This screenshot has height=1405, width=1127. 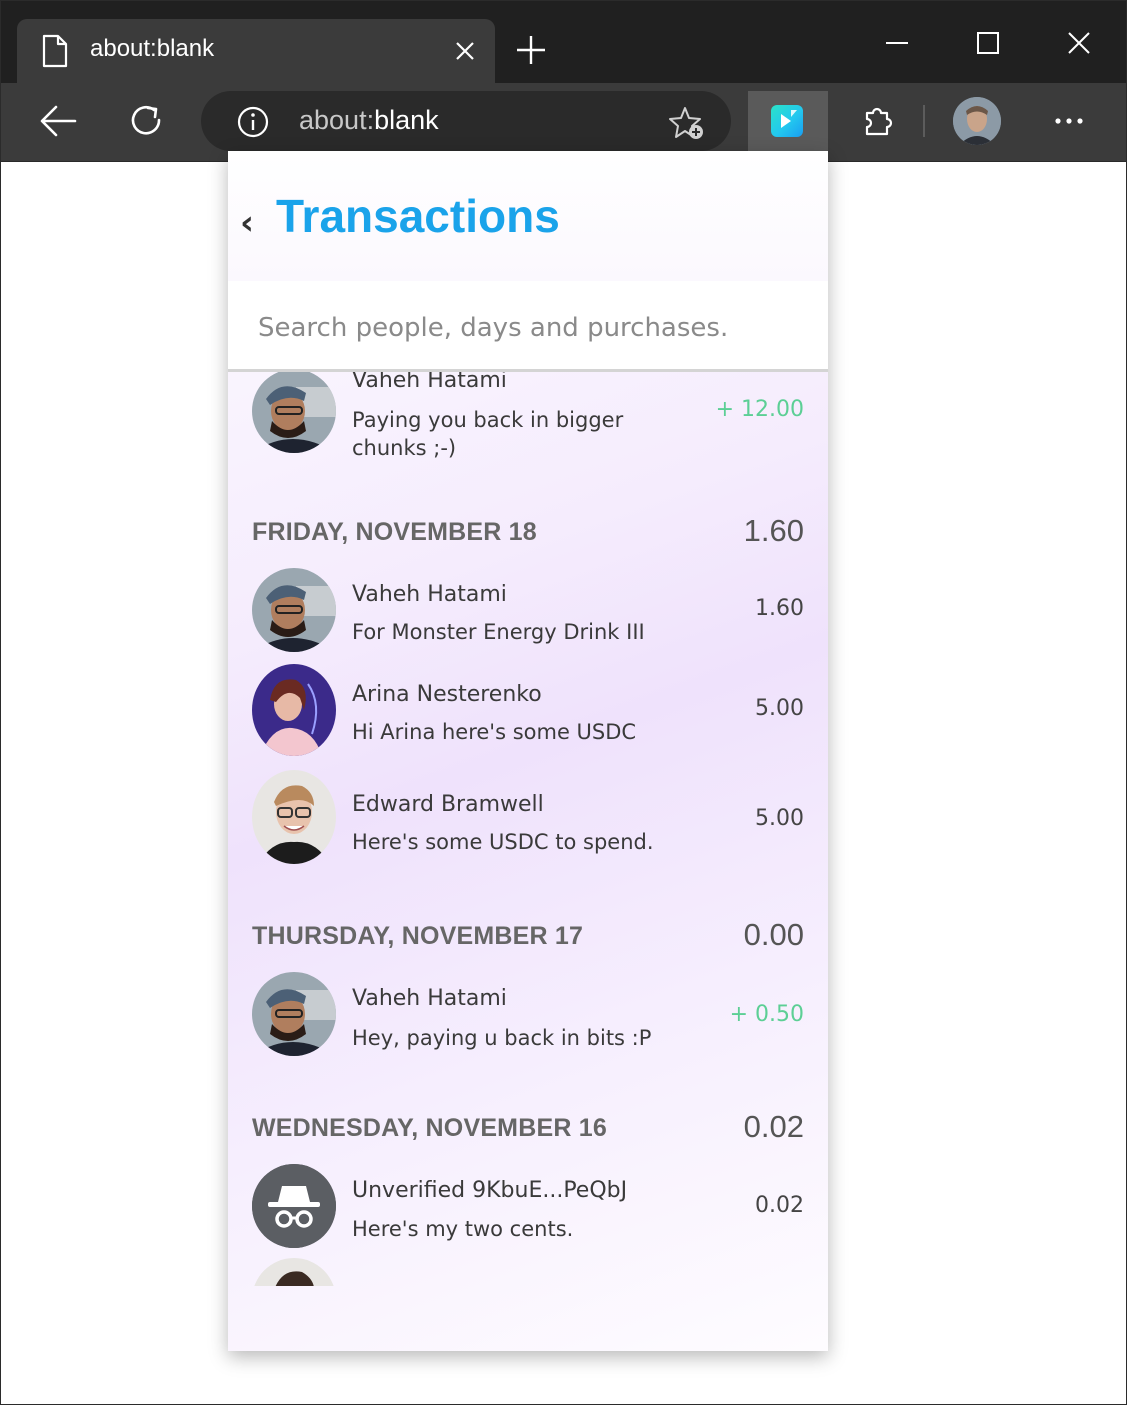 What do you see at coordinates (498, 632) in the screenshot?
I see `transaction-memo: For Monster Energy Drink III` at bounding box center [498, 632].